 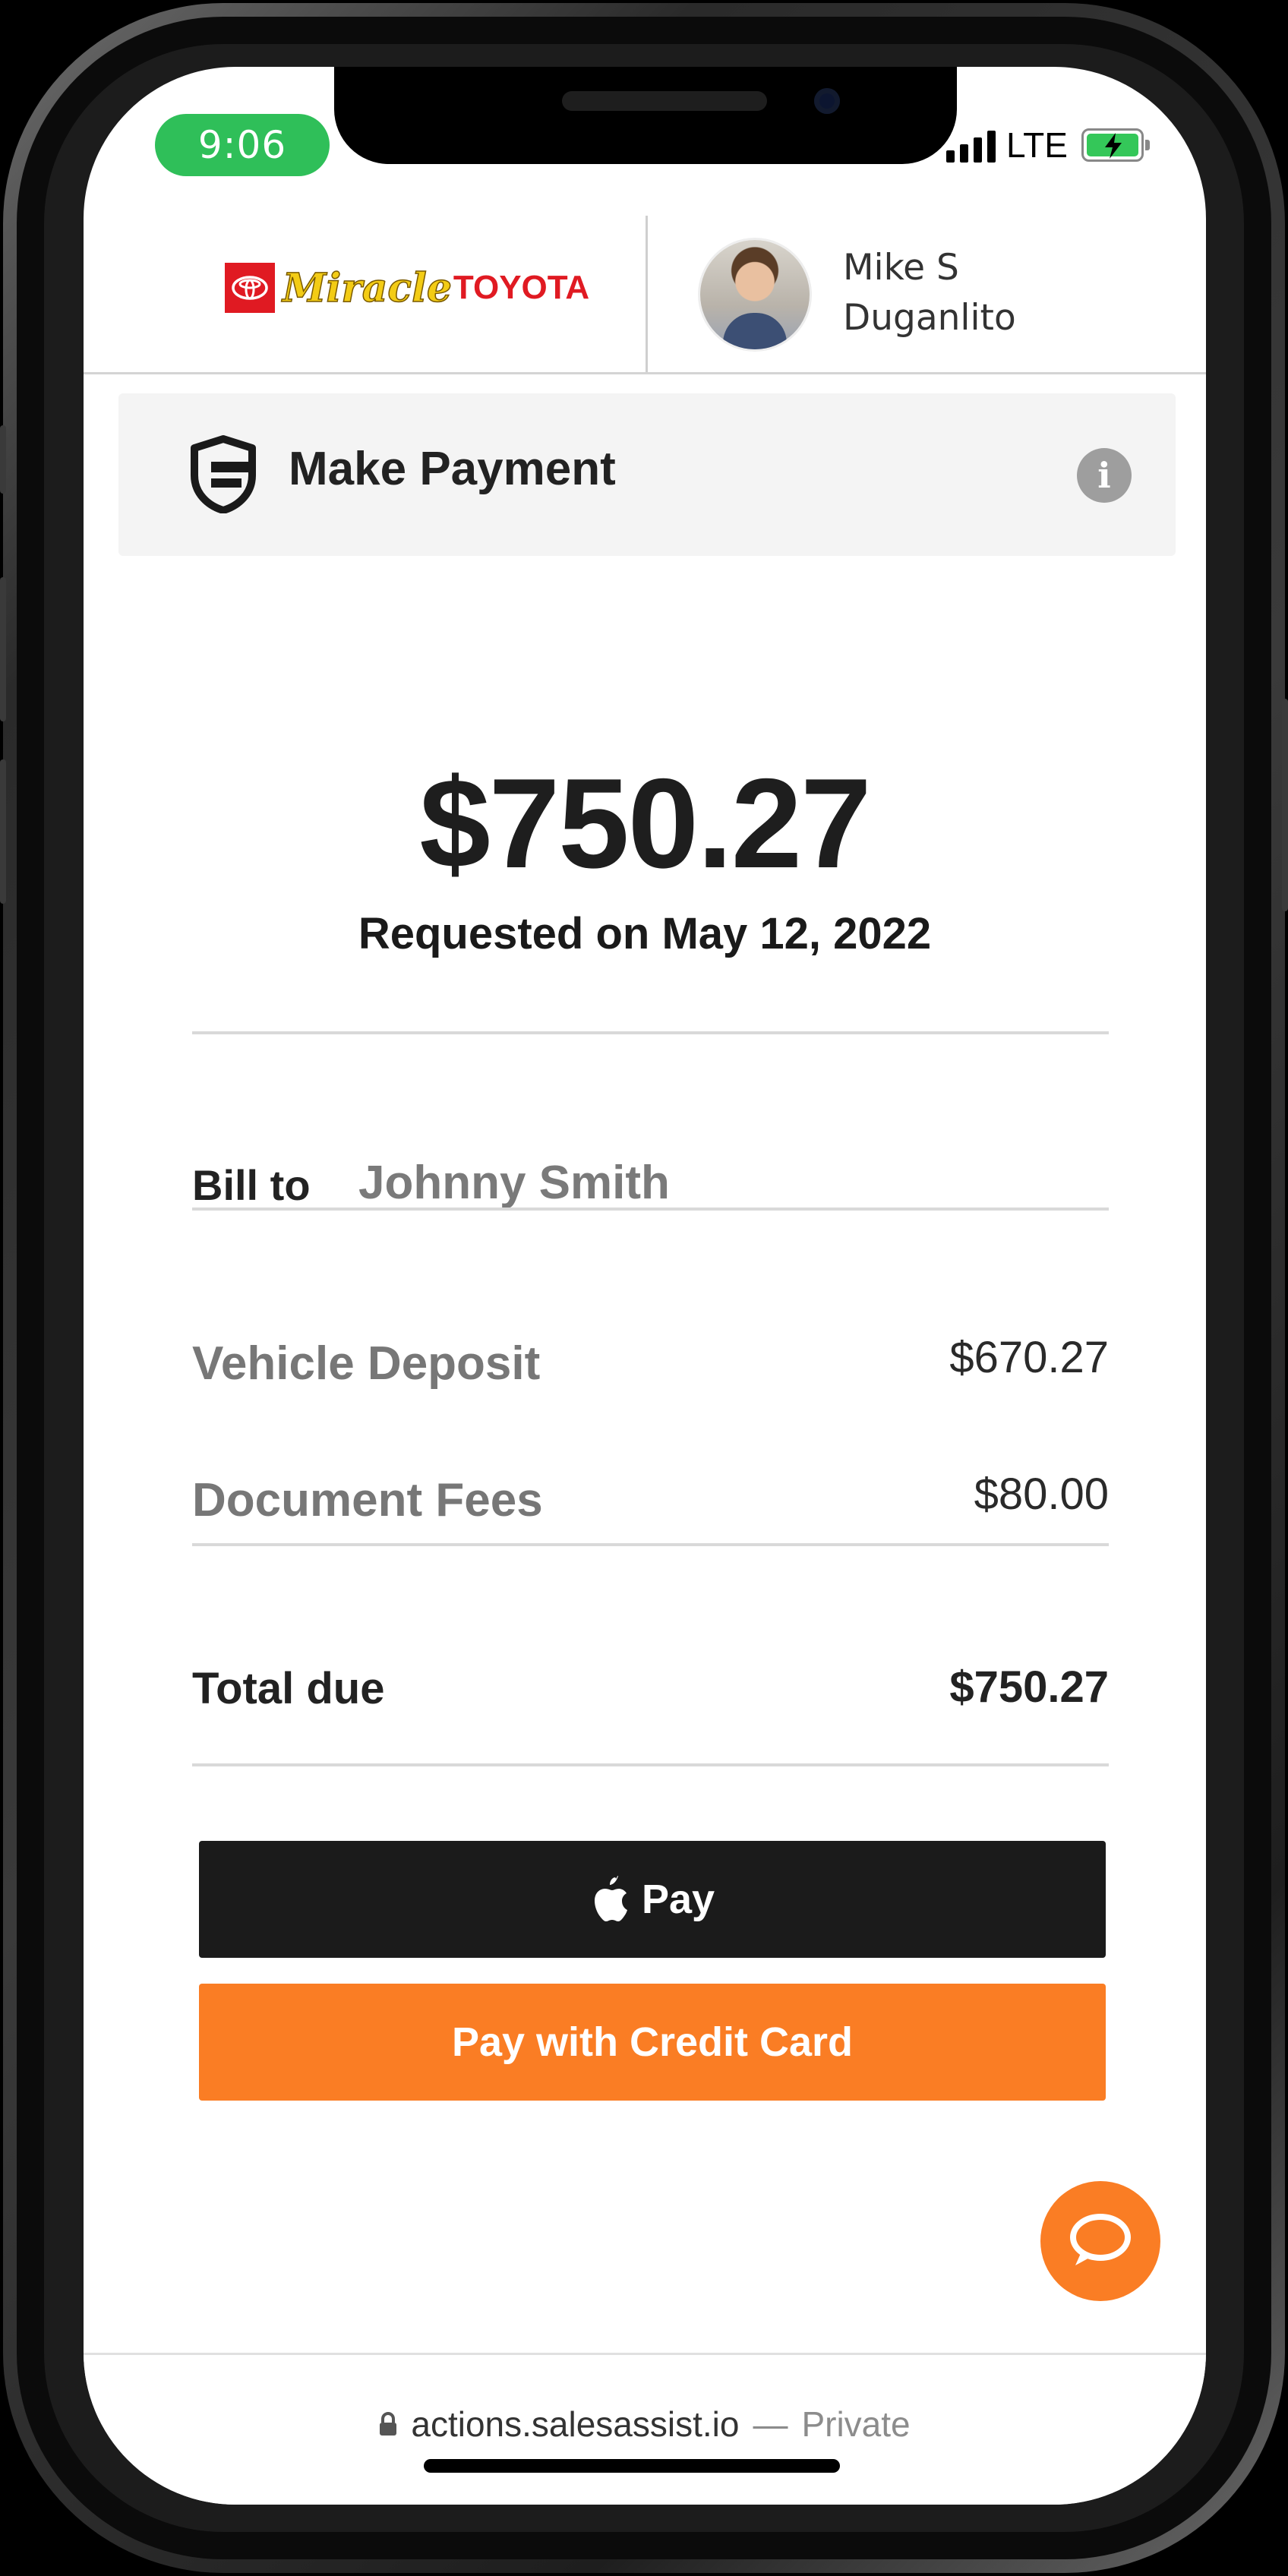 I want to click on panel-title: Make Payment, so click(x=453, y=469).